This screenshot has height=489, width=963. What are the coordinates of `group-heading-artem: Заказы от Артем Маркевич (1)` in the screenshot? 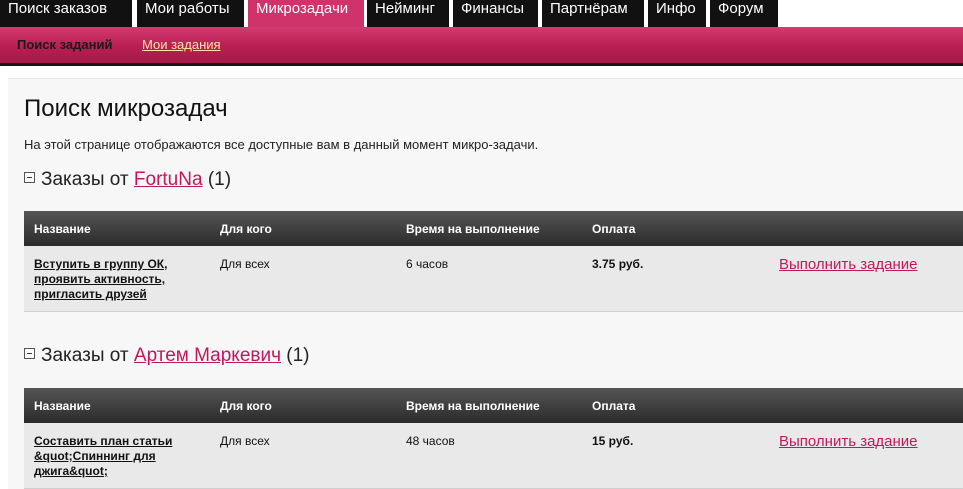 It's located at (167, 356).